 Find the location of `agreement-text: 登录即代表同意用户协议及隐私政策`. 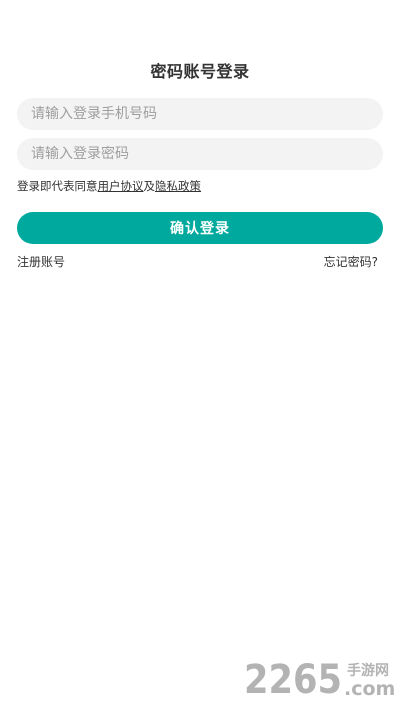

agreement-text: 登录即代表同意用户协议及隐私政策 is located at coordinates (109, 186).